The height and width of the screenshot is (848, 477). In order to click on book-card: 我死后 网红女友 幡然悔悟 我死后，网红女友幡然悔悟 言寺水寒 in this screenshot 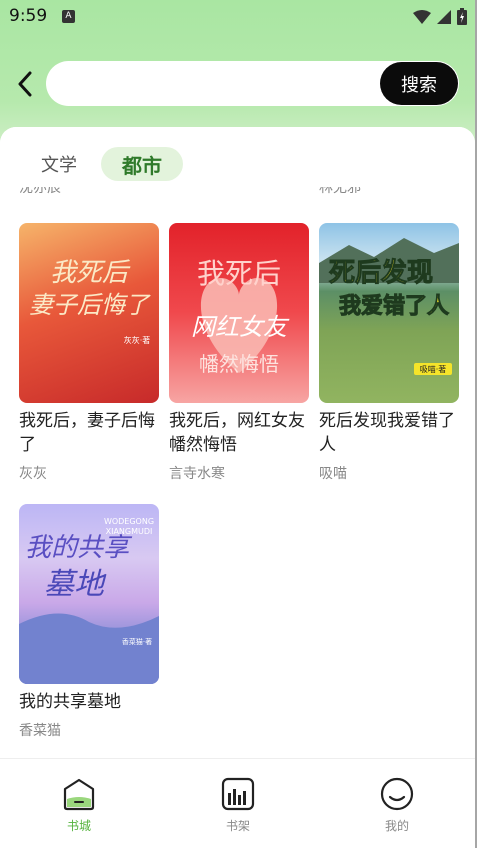, I will do `click(239, 353)`.